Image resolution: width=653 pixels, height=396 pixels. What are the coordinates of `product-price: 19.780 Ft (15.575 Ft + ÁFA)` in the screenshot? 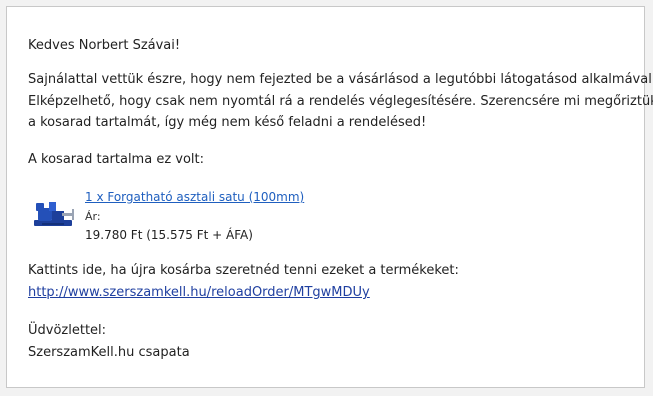 It's located at (169, 235).